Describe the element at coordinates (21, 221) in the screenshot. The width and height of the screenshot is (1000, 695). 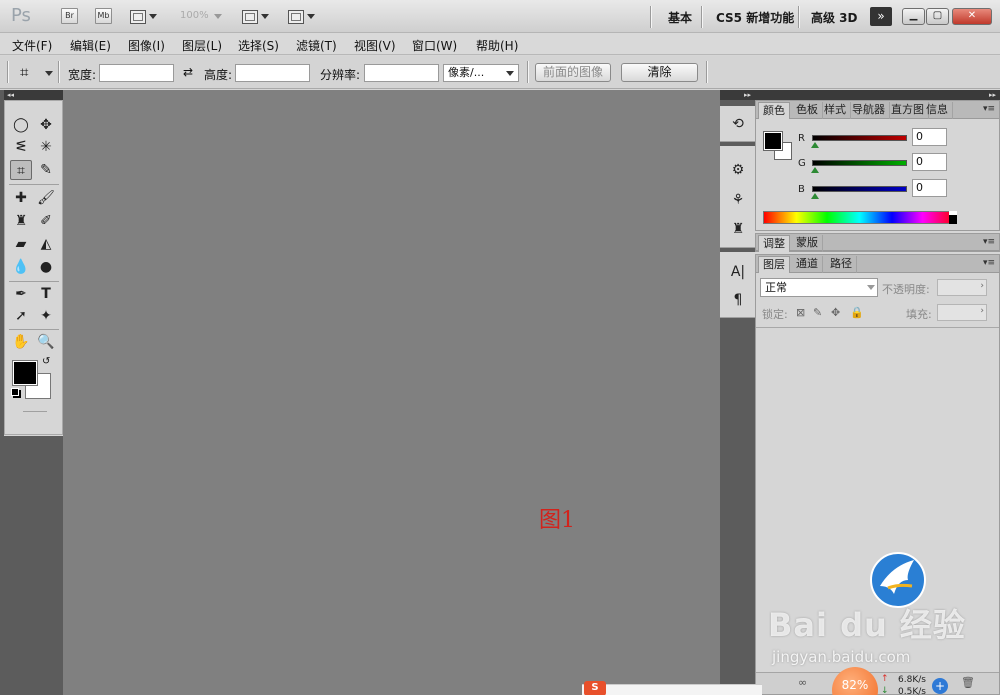
I see `clone-stamp-tool-icon: ♜` at that location.